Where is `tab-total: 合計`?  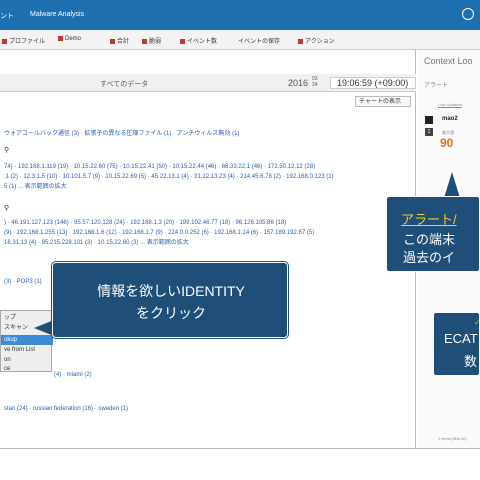 tab-total: 合計 is located at coordinates (119, 40).